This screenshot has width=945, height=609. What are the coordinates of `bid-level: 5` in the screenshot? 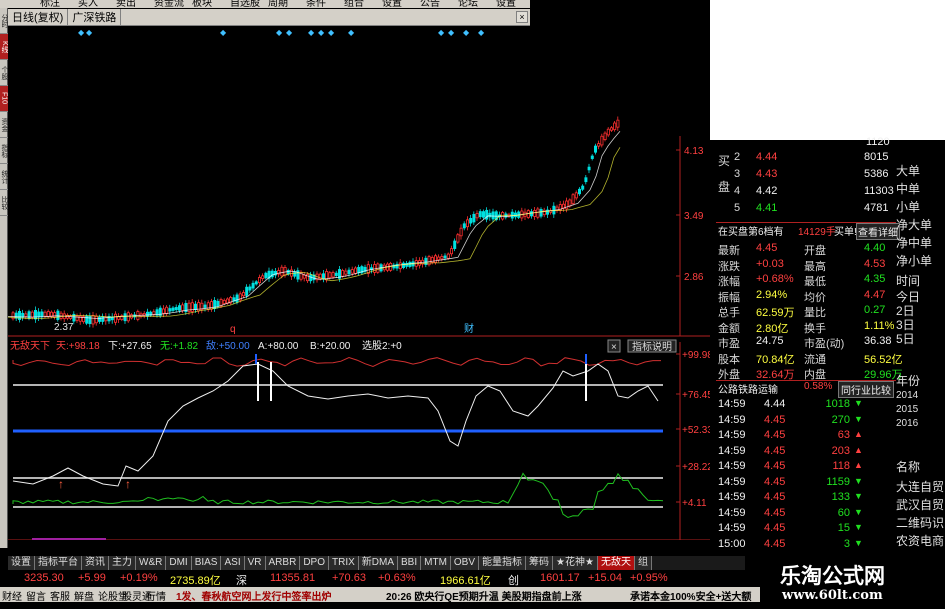 It's located at (737, 208).